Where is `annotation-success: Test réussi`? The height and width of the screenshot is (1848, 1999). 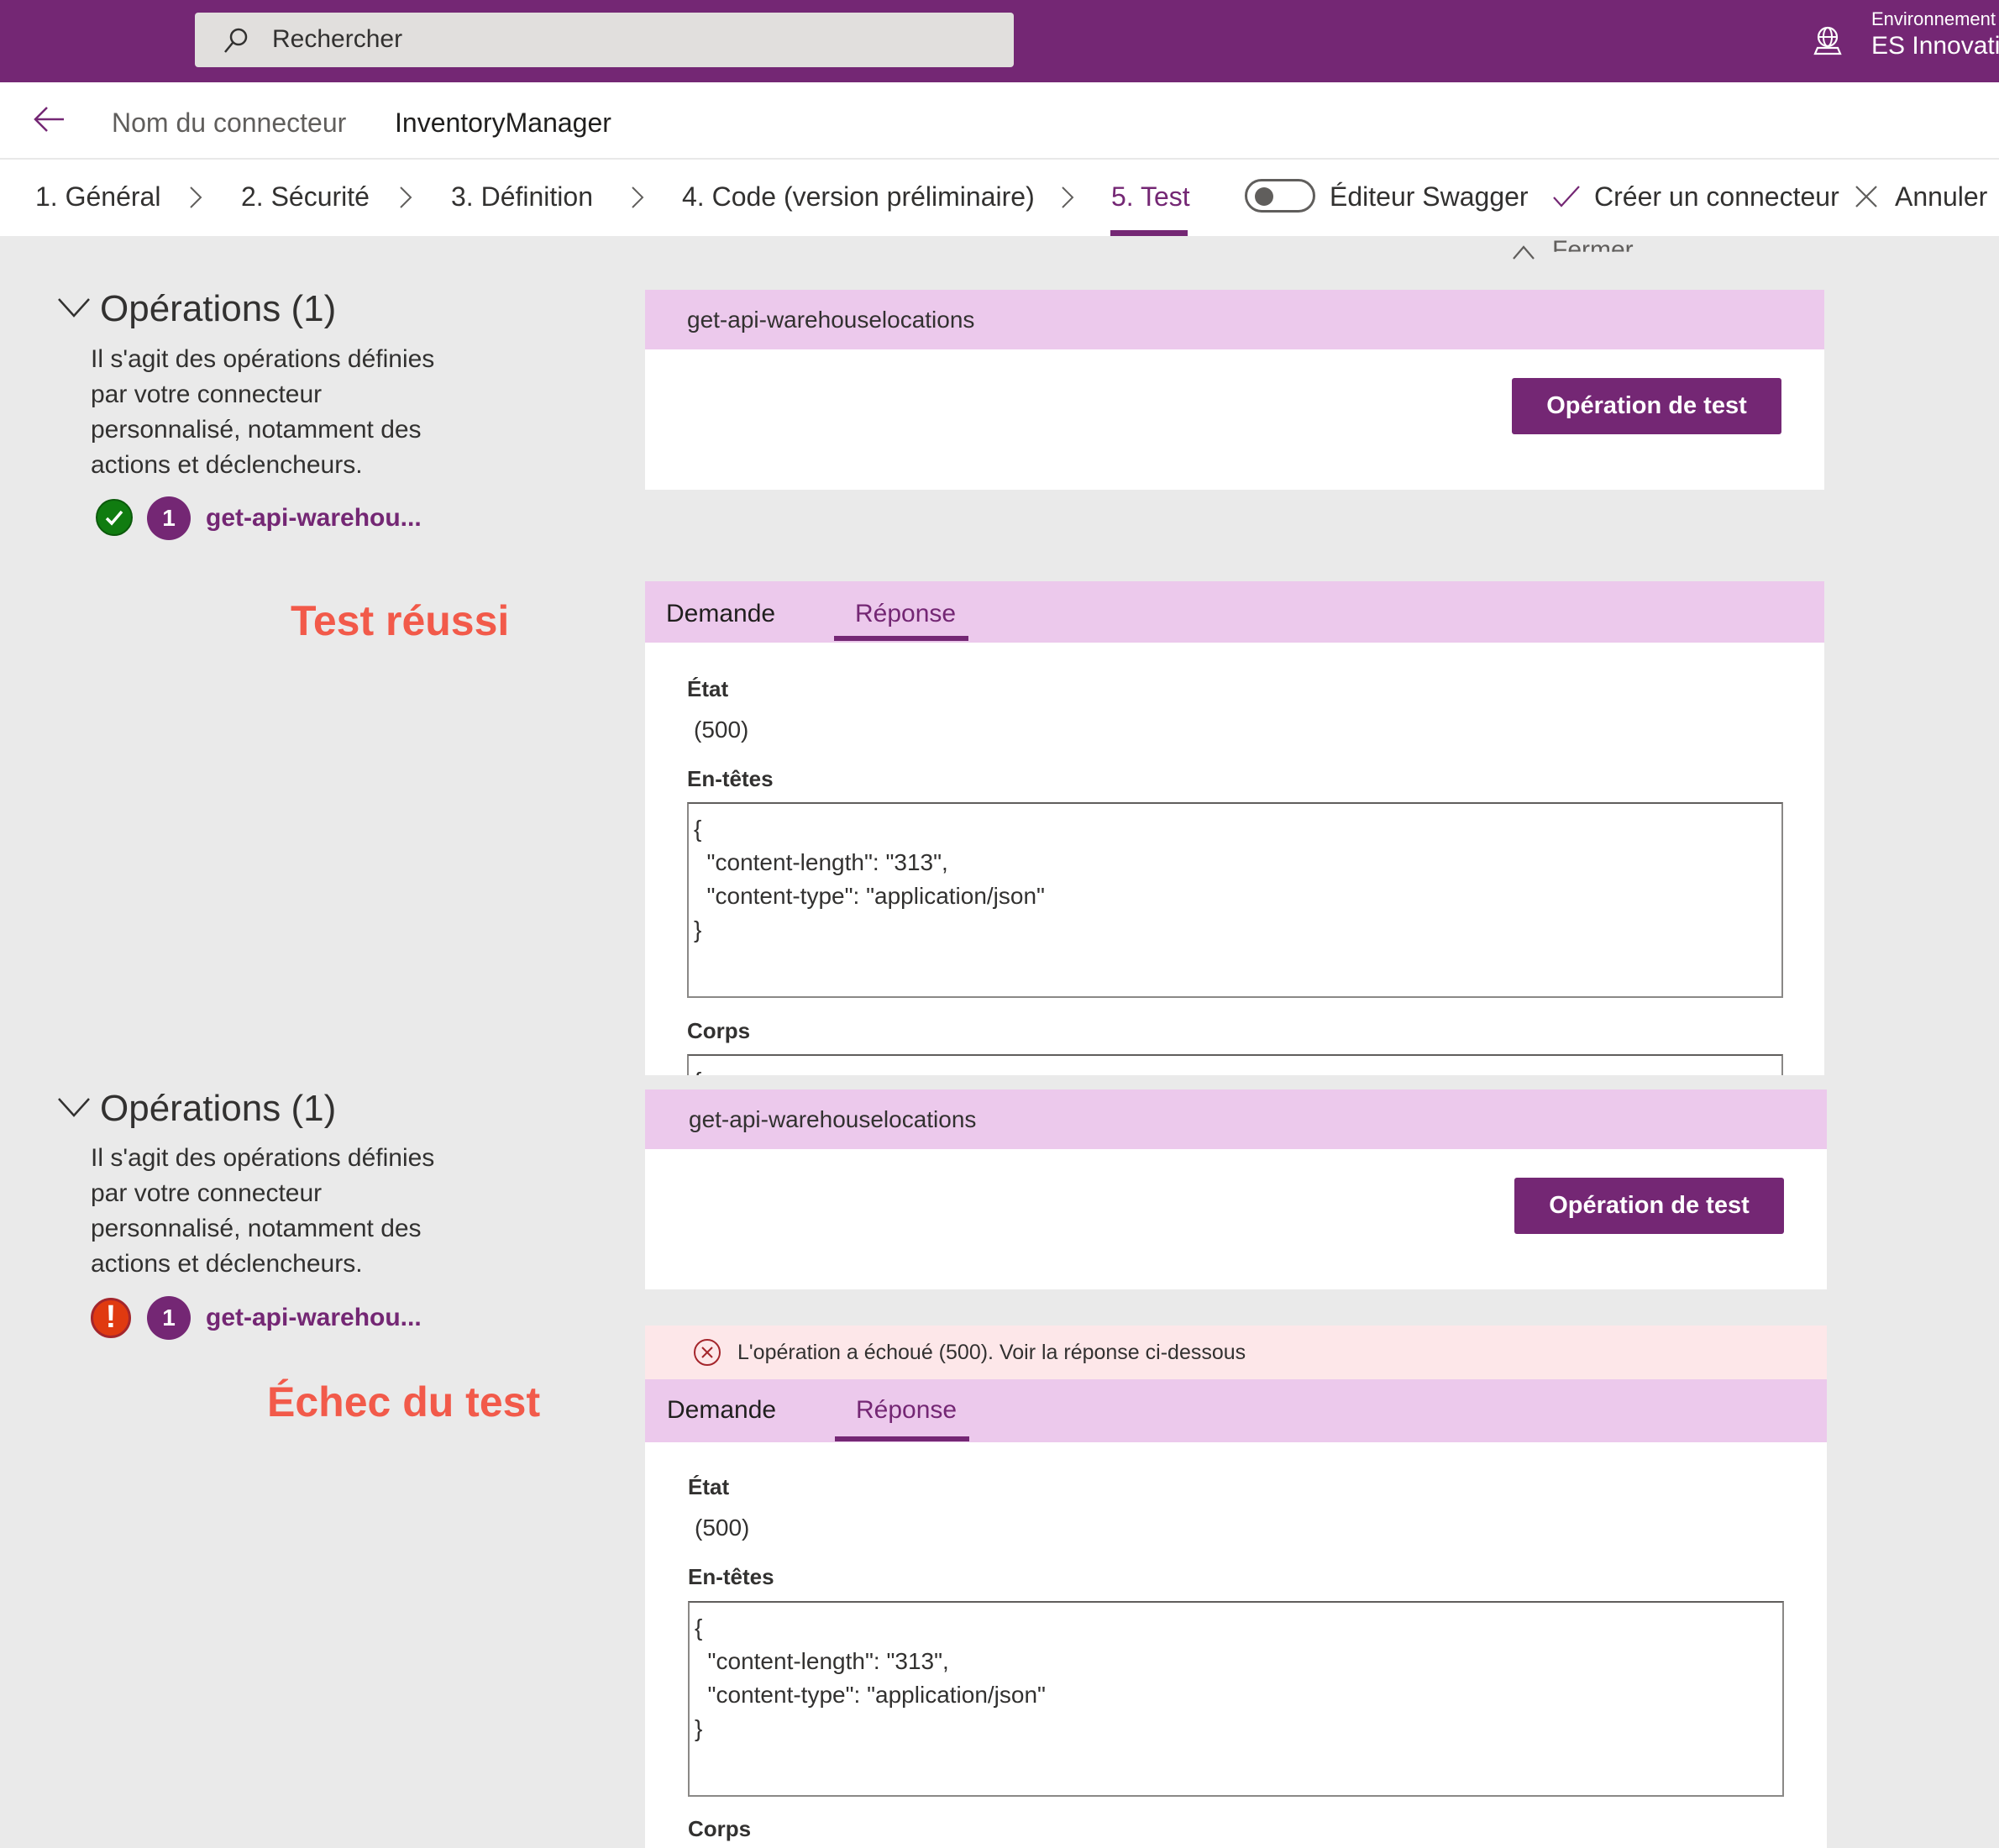 annotation-success: Test réussi is located at coordinates (400, 620).